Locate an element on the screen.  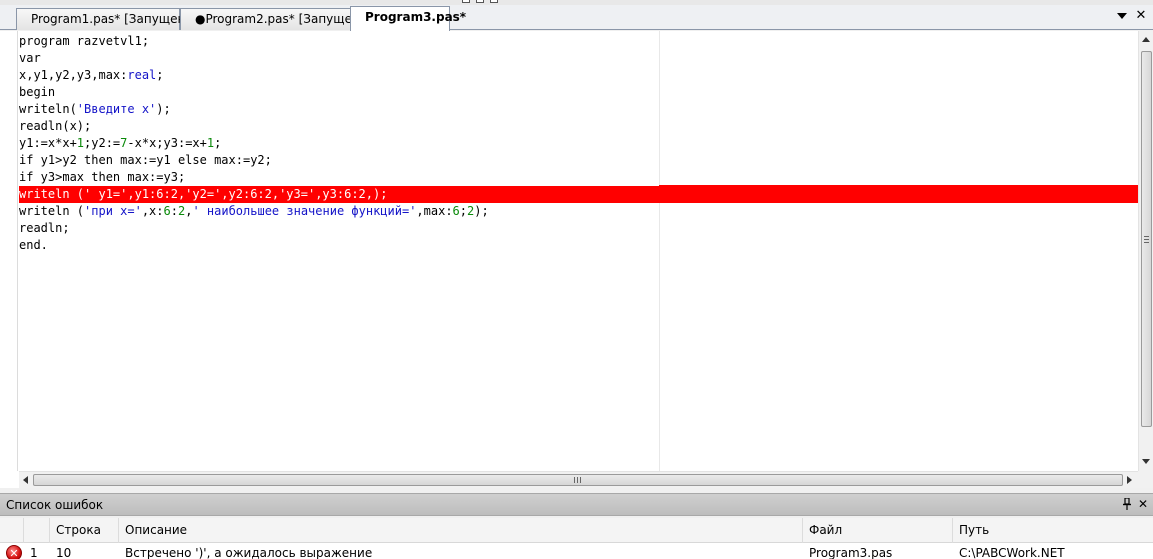
horizontal-scrollbar is located at coordinates (578, 479).